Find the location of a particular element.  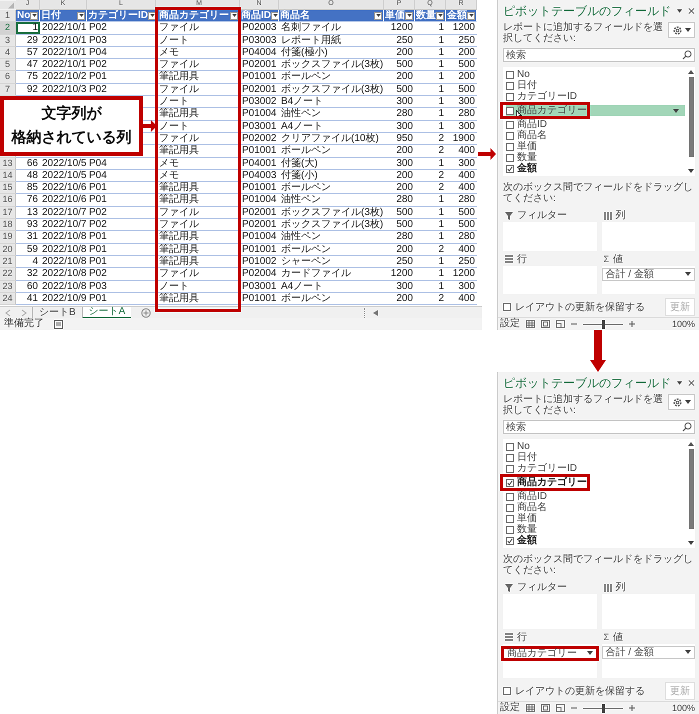

table-cell: ボールペン is located at coordinates (331, 299).